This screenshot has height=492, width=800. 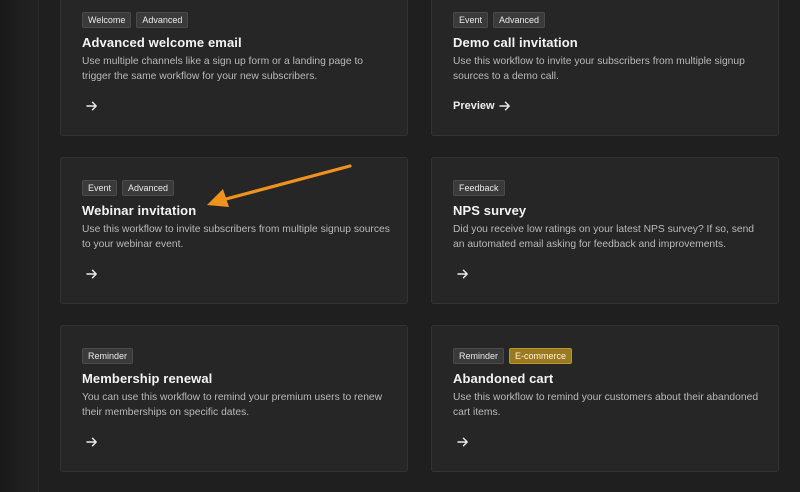 What do you see at coordinates (147, 378) in the screenshot?
I see `card-title: Membership renewal` at bounding box center [147, 378].